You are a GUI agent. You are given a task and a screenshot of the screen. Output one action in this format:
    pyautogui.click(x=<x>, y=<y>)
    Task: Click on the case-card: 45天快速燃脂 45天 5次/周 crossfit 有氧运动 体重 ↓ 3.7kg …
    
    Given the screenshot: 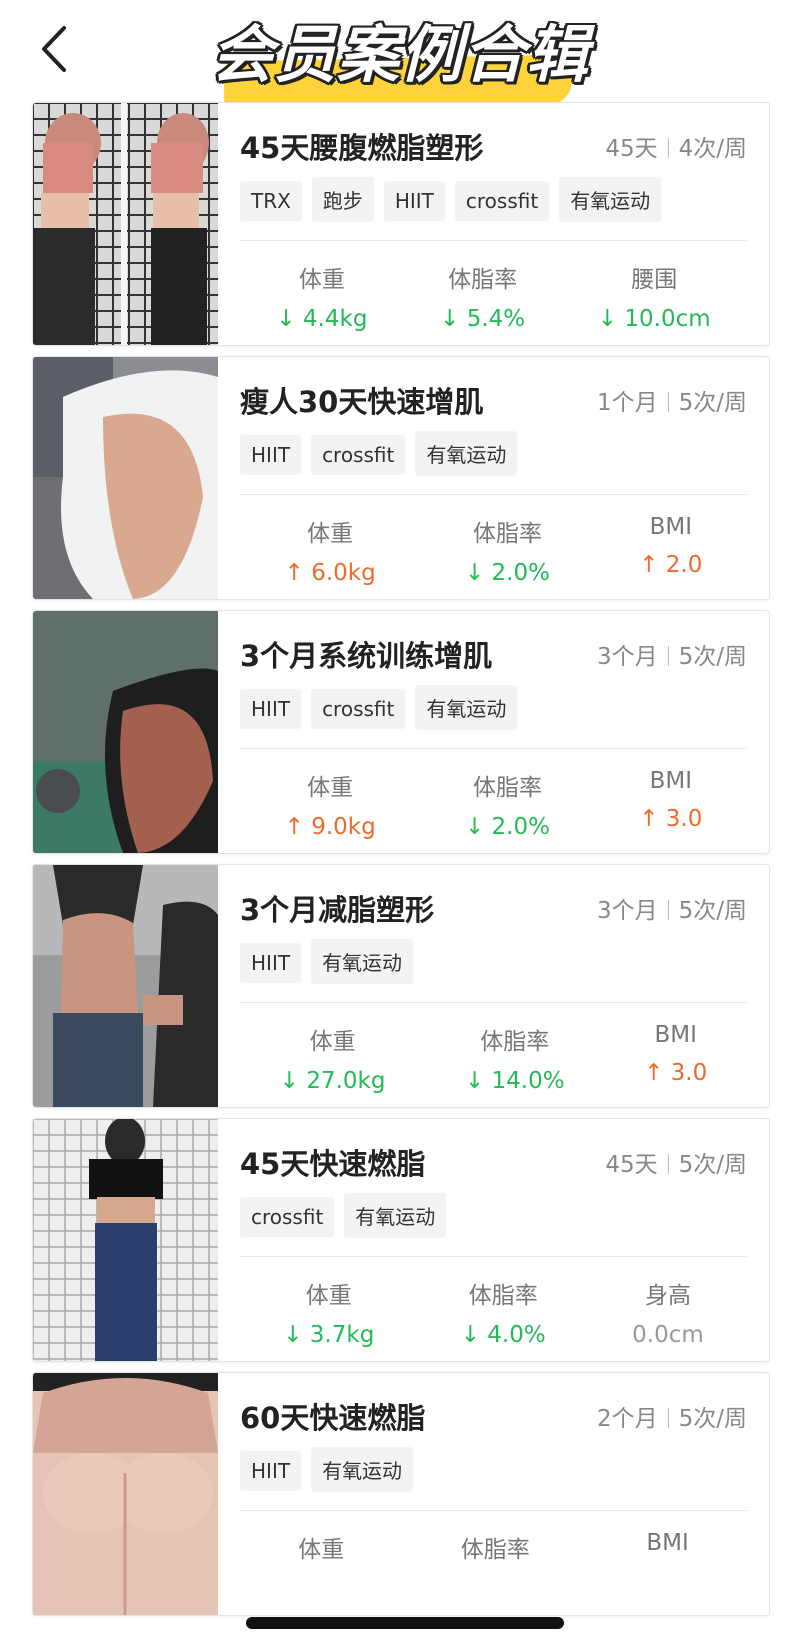 What is the action you would take?
    pyautogui.click(x=401, y=1240)
    